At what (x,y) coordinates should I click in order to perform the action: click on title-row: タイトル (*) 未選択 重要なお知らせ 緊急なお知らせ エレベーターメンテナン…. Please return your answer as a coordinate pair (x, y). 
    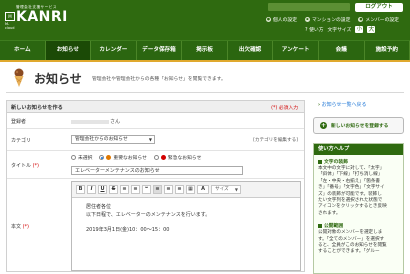
    Looking at the image, I should click on (155, 165).